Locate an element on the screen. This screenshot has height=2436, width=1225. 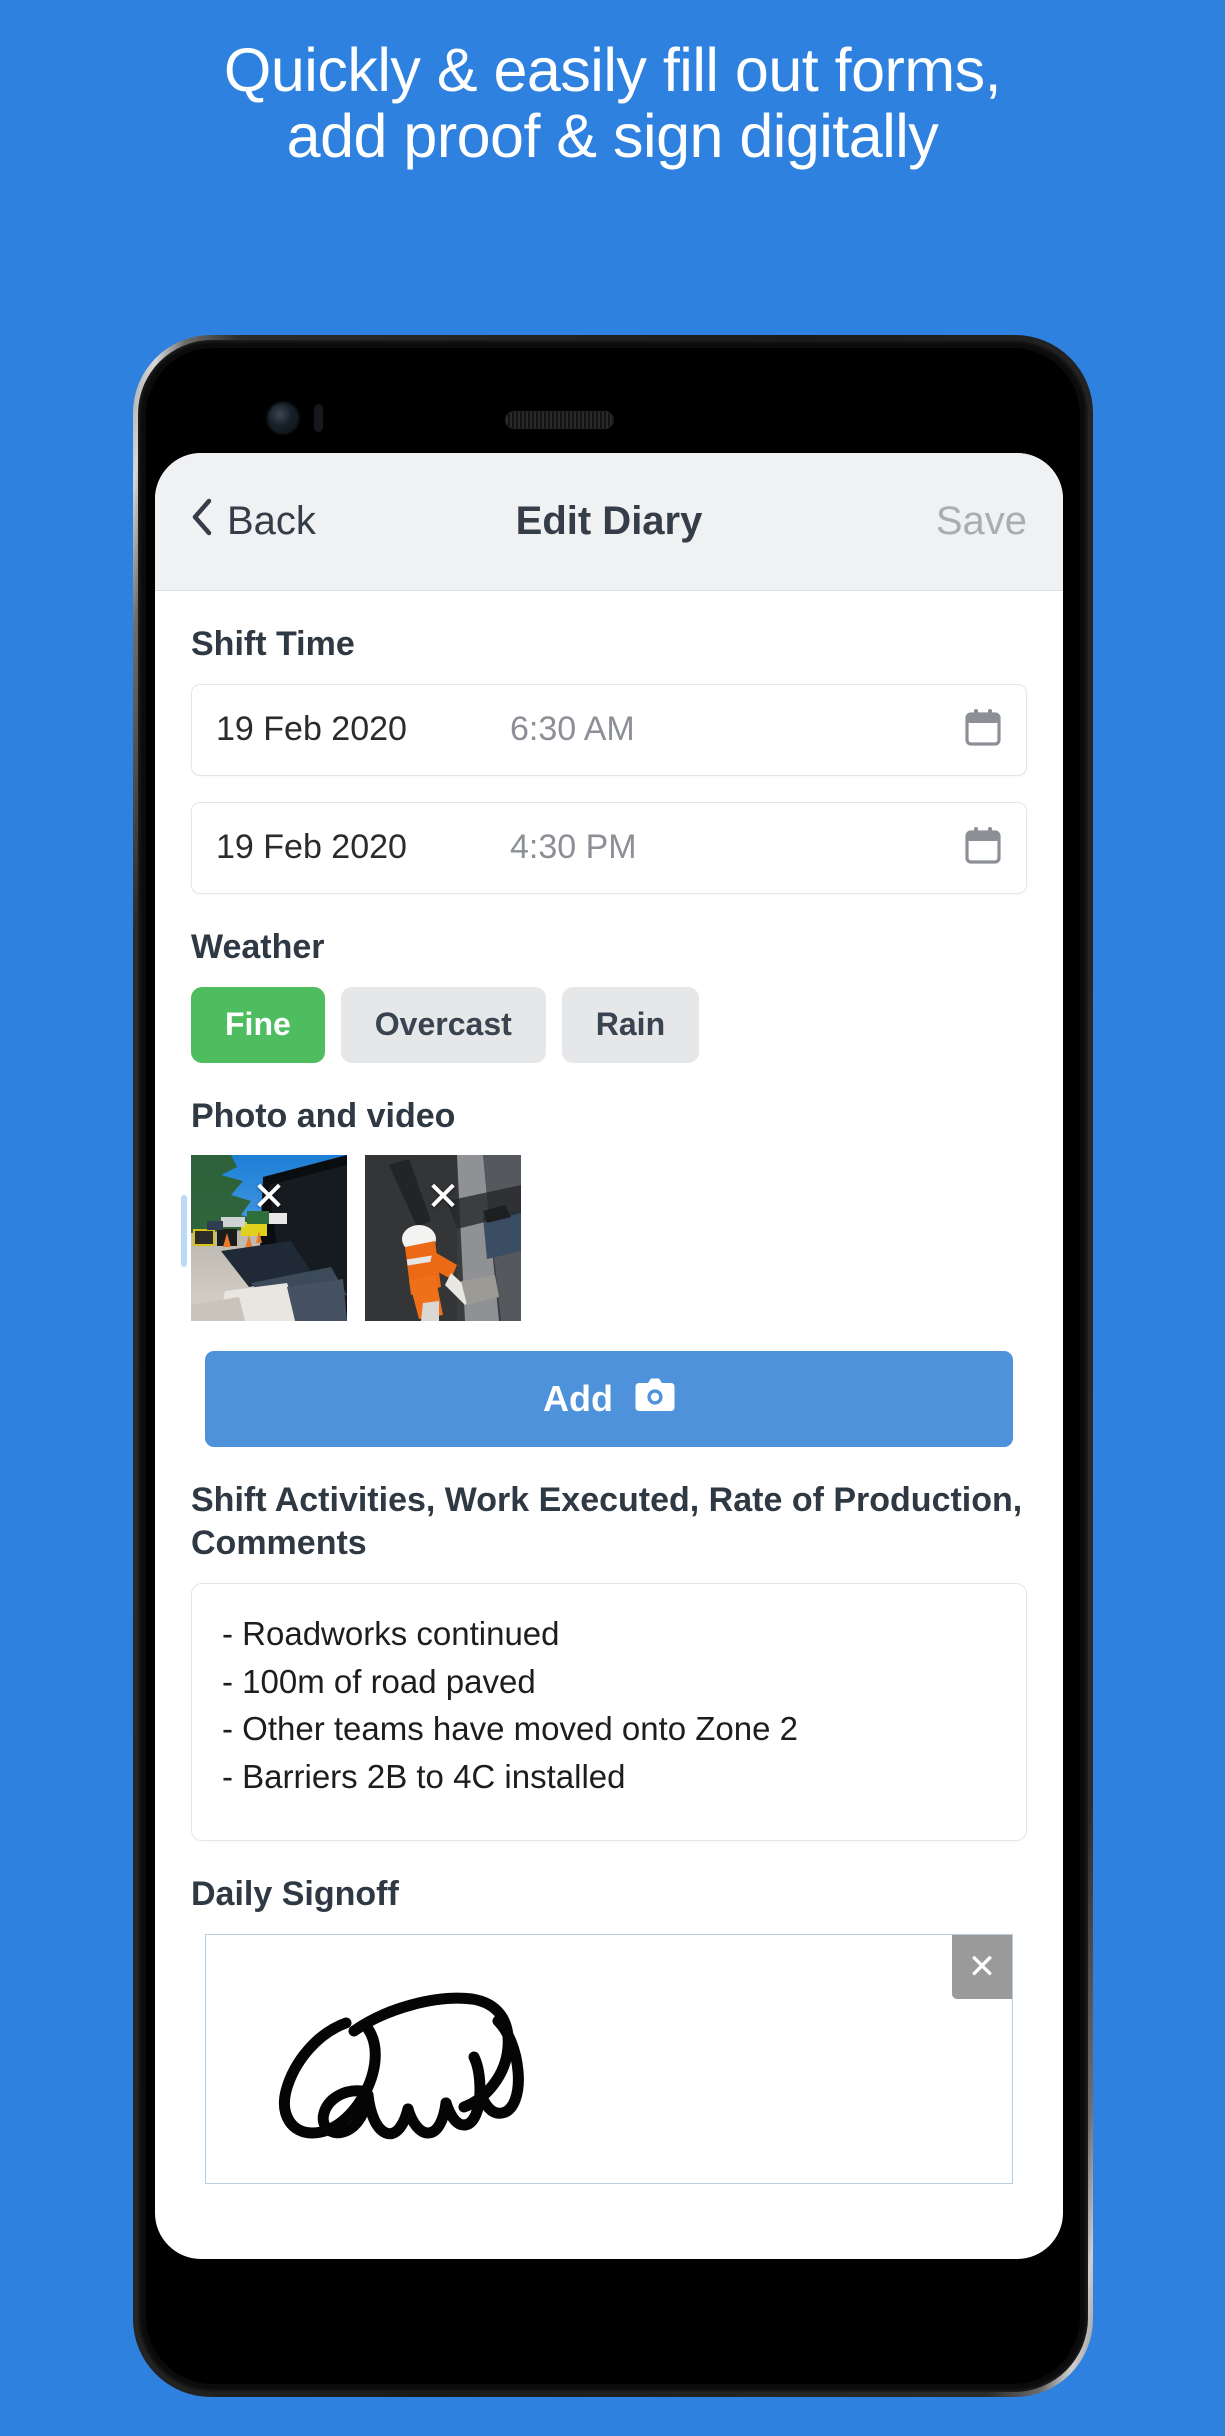
weather-options: Fine Overcast Rain is located at coordinates (609, 1024).